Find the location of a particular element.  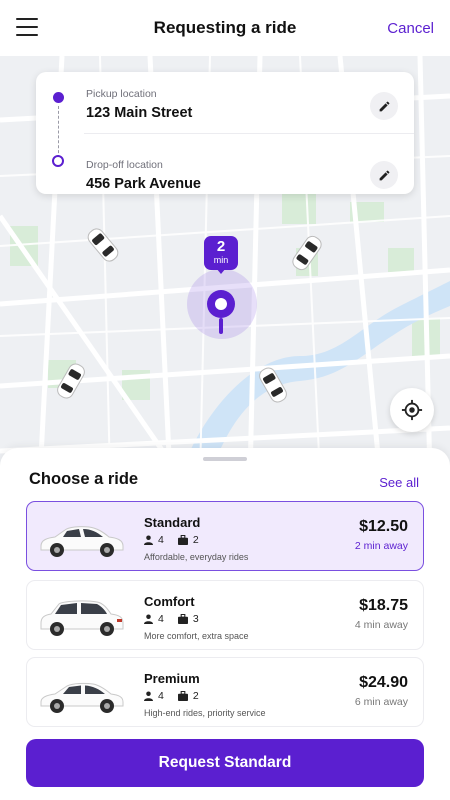

dropoff-dot-icon is located at coordinates (58, 161).